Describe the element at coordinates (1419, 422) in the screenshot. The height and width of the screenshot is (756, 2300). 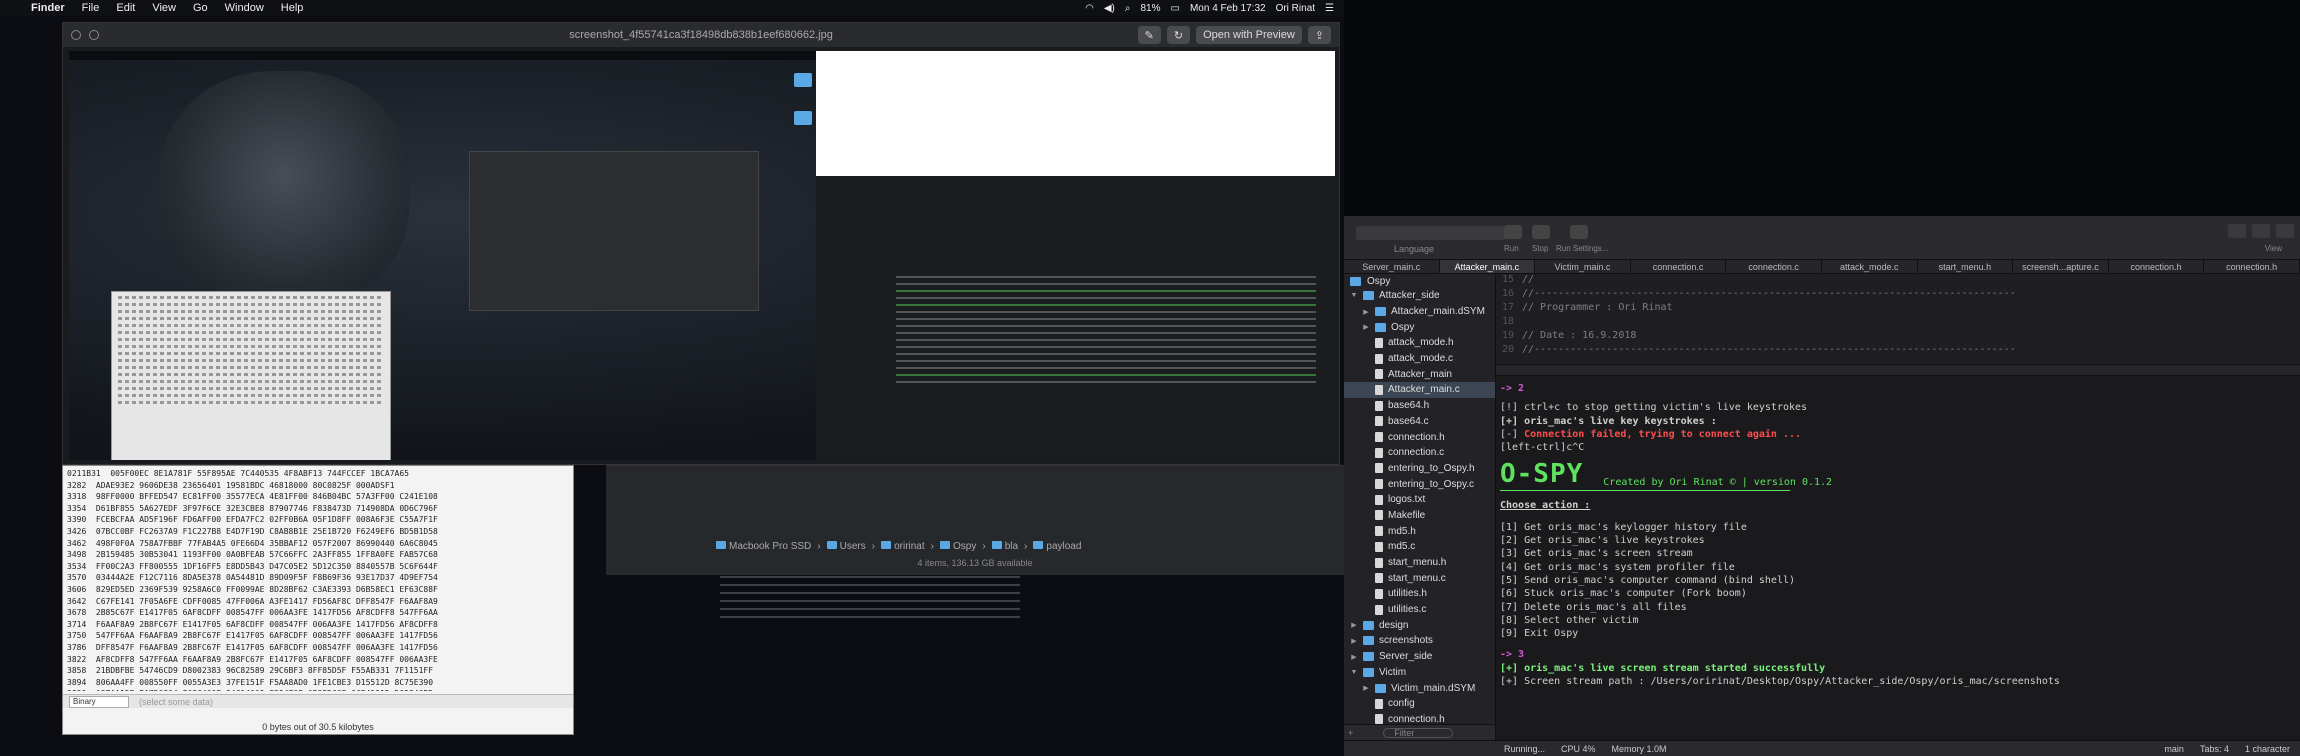
I see `navigator-file: base64.c` at that location.